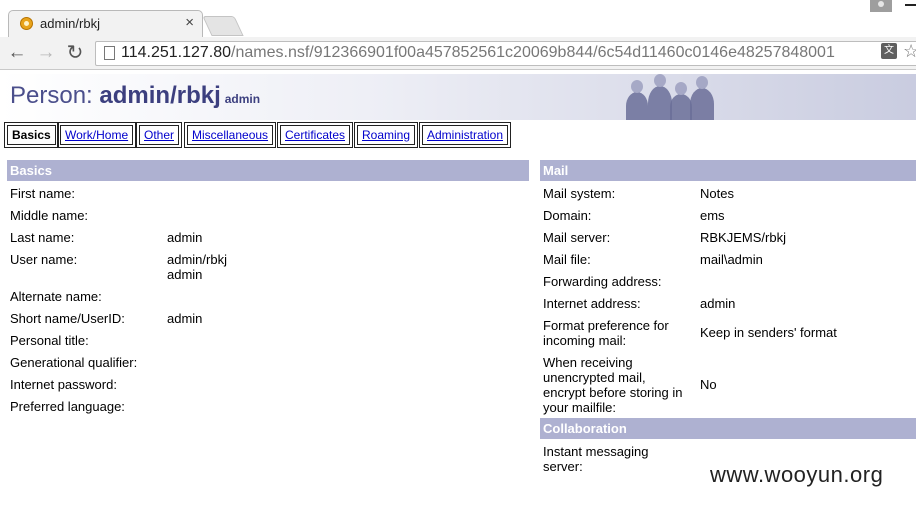 The width and height of the screenshot is (916, 505). I want to click on field-label: Internet address:, so click(592, 303).